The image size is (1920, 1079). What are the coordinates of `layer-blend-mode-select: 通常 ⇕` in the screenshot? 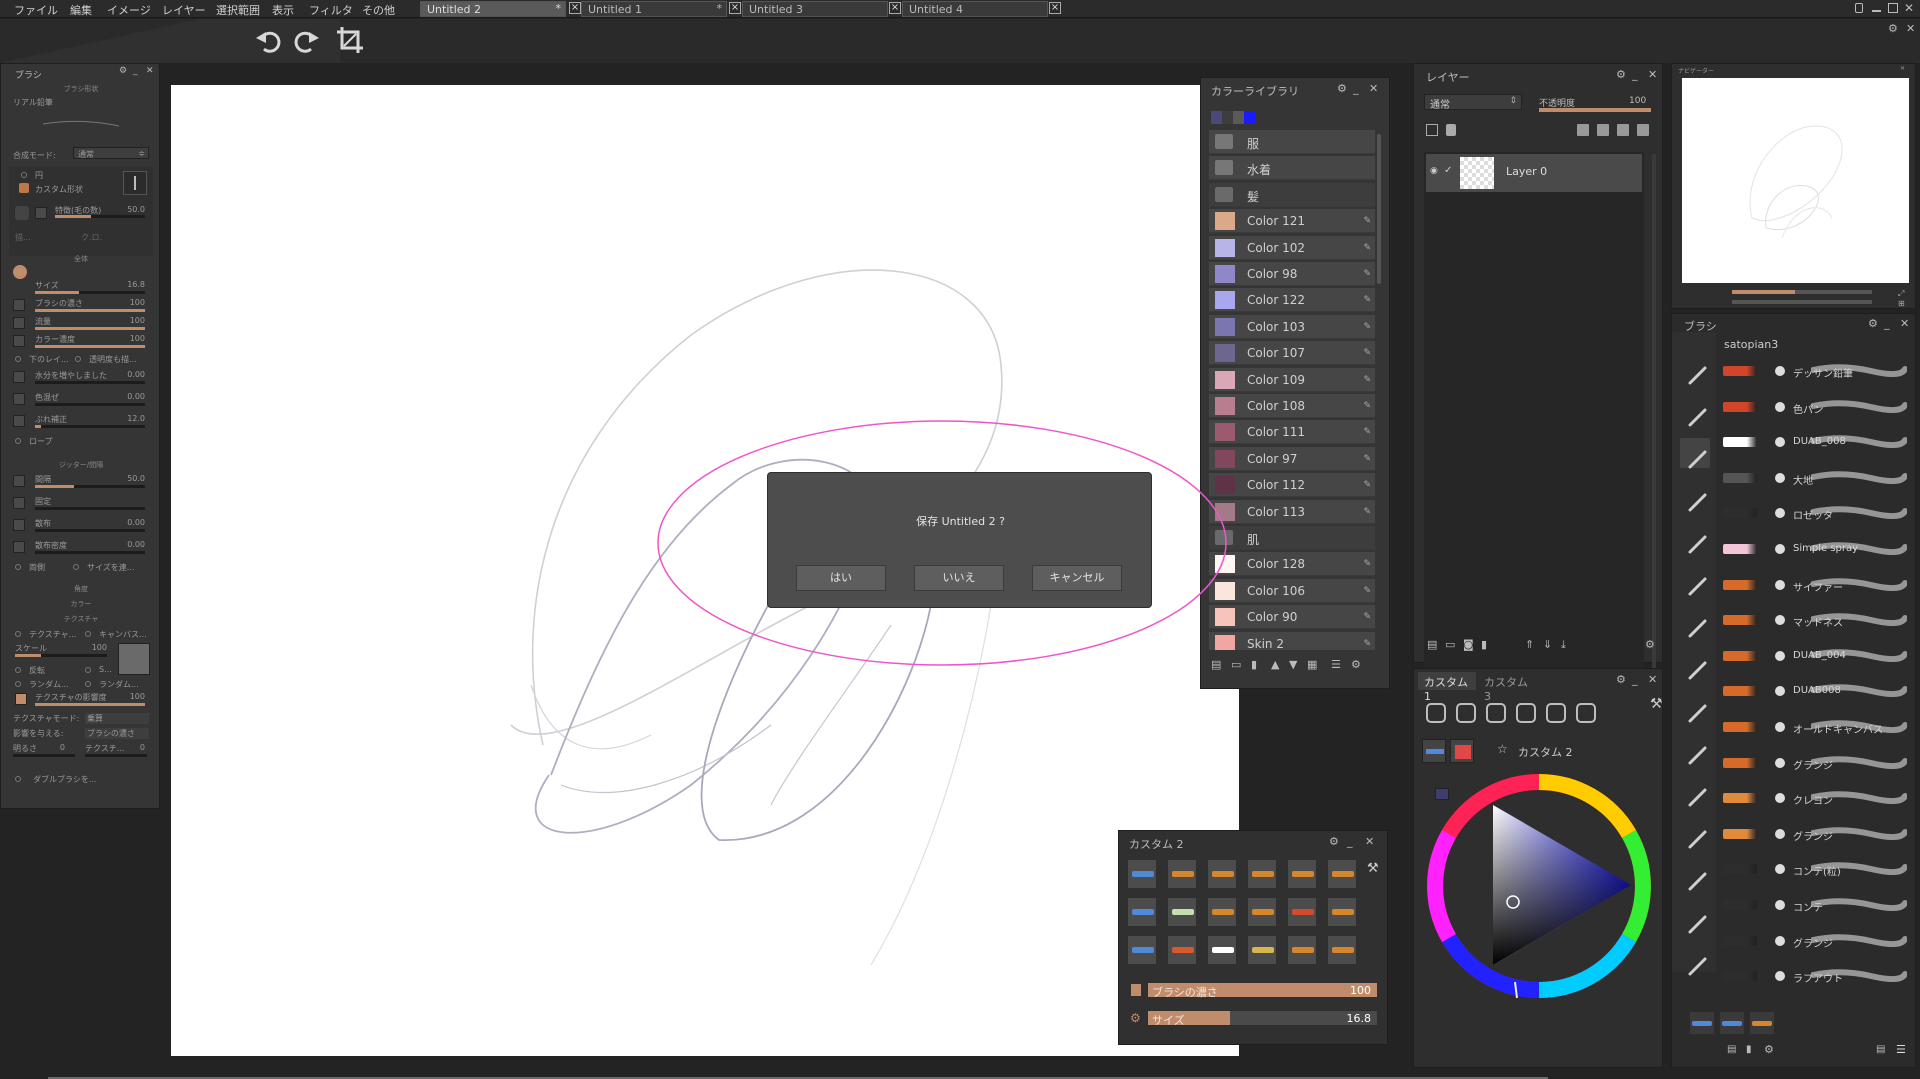 It's located at (1473, 102).